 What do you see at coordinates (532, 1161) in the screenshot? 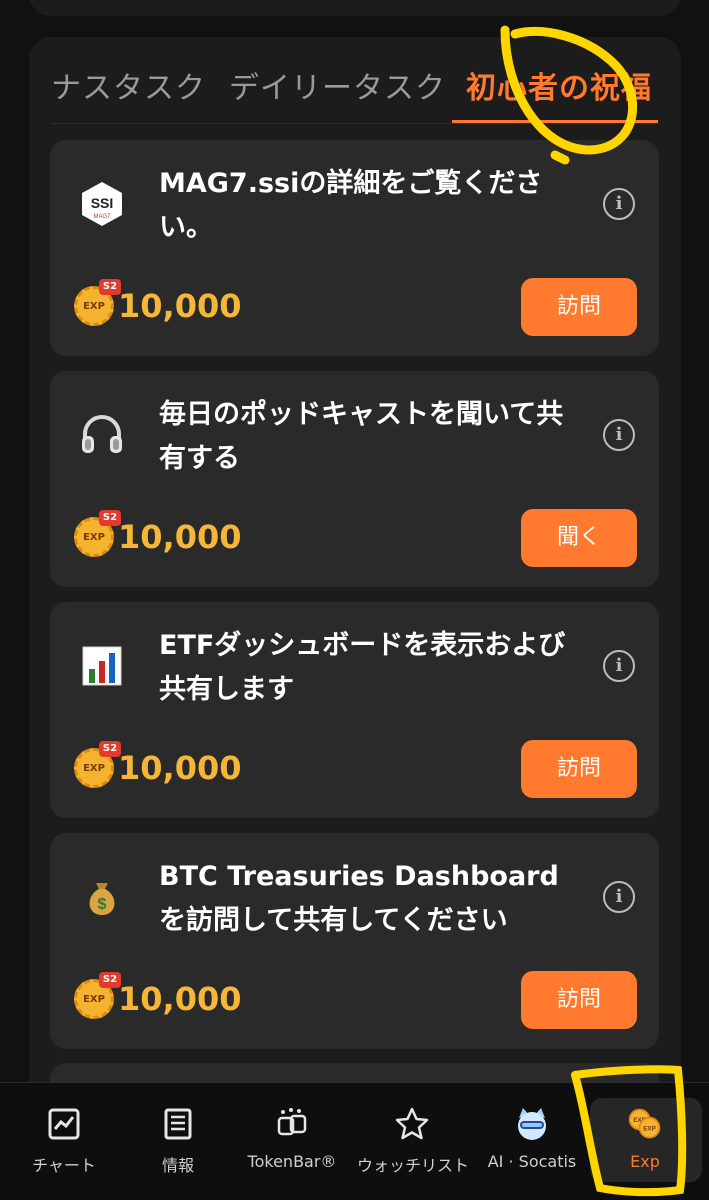
I see `nav-label: AI · Socatis` at bounding box center [532, 1161].